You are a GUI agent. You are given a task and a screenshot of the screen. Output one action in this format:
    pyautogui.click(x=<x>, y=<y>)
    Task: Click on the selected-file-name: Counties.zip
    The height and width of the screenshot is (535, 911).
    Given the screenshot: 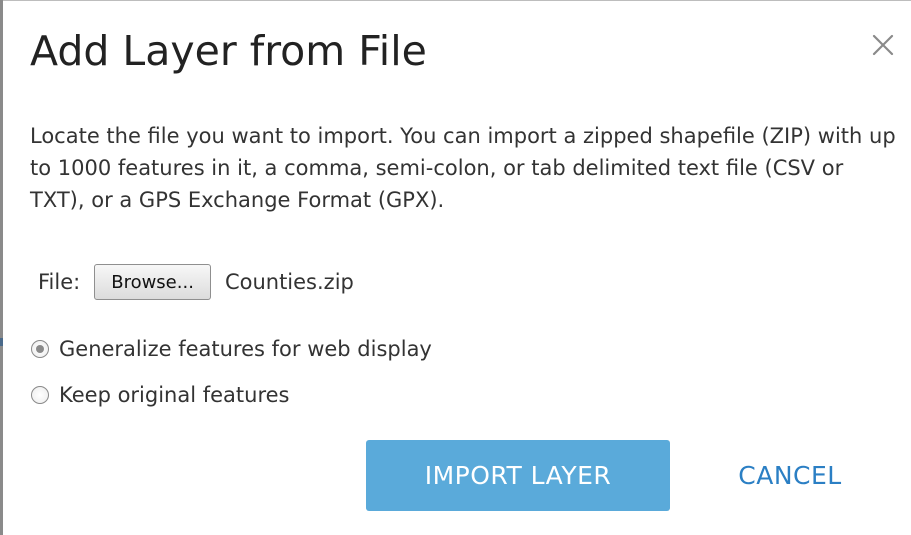 What is the action you would take?
    pyautogui.click(x=289, y=282)
    